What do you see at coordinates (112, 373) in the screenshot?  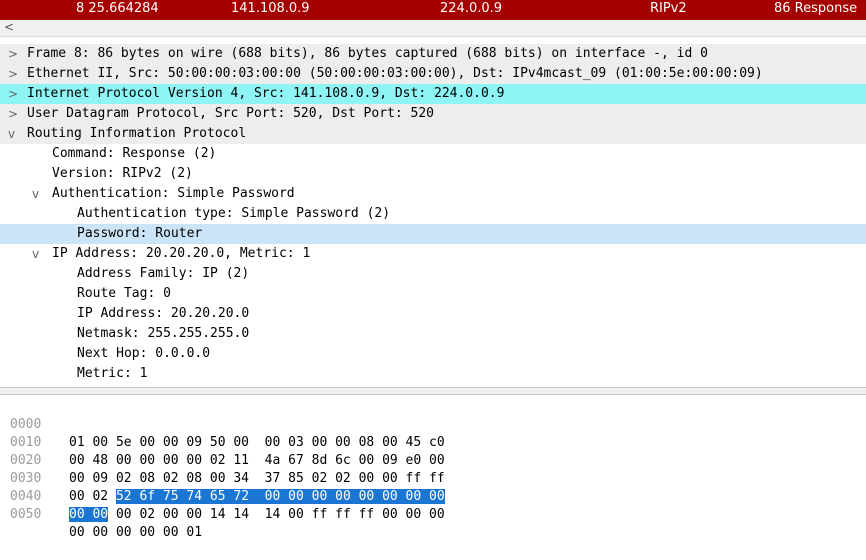 I see `tree-row-label: Metric: 1` at bounding box center [112, 373].